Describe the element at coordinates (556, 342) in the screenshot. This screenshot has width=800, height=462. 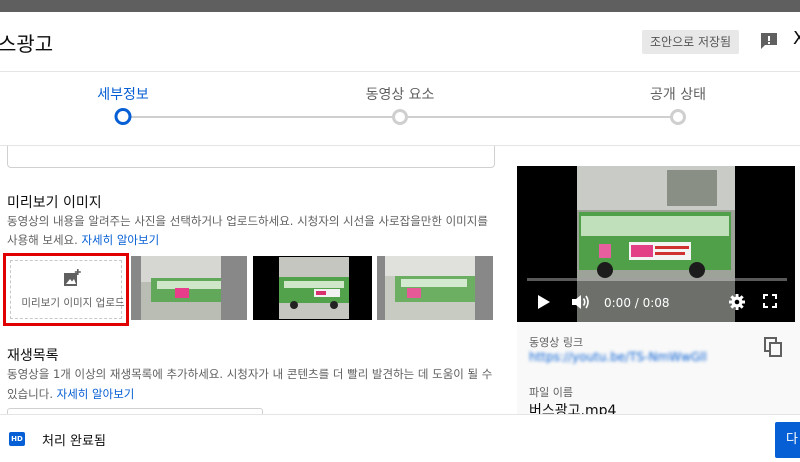
I see `video-link-label: 동영상 링크` at that location.